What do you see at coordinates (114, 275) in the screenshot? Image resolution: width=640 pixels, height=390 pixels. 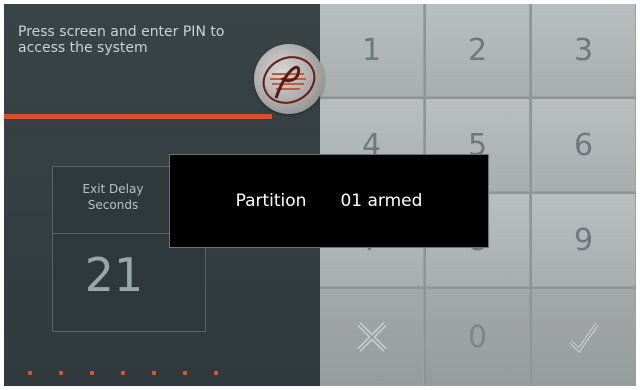 I see `exit-delay-value: 21` at bounding box center [114, 275].